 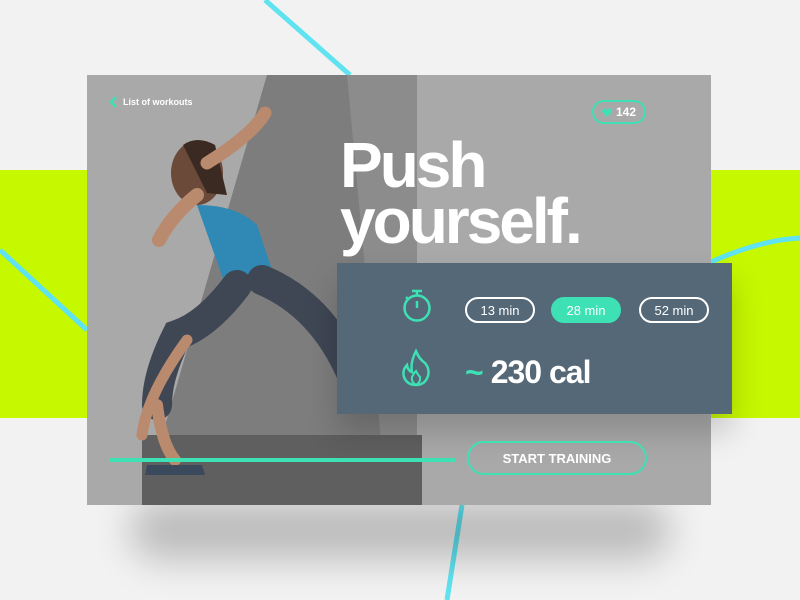 I want to click on back-to-workouts-link: List of workouts, so click(x=151, y=102).